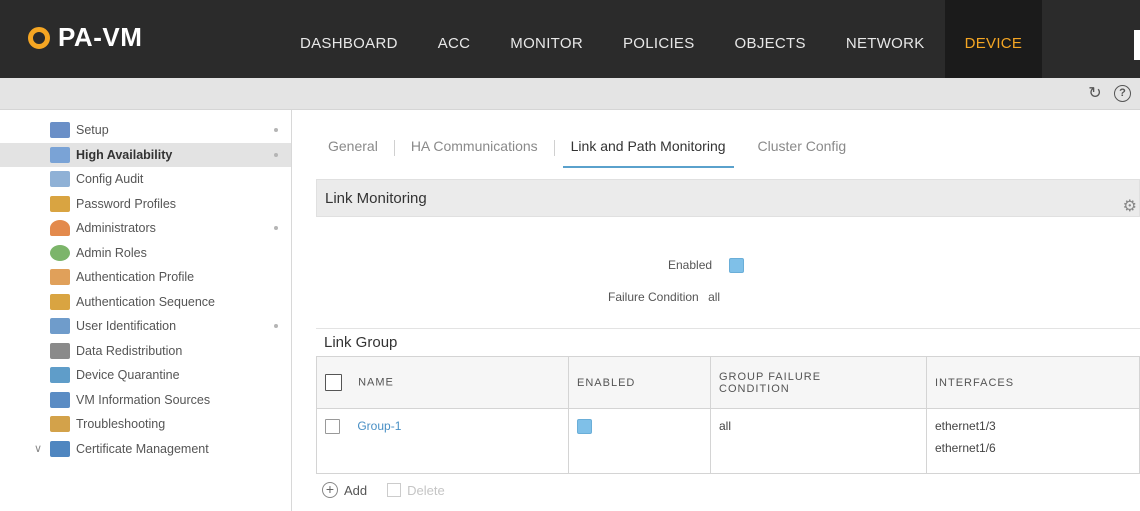  Describe the element at coordinates (379, 426) in the screenshot. I see `group-name-link: Group-1` at that location.